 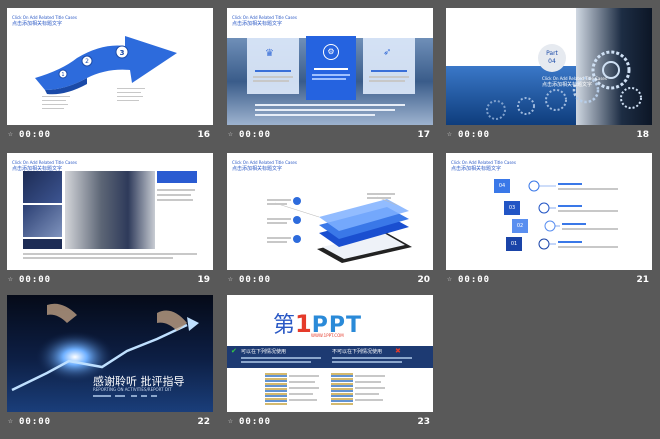 What do you see at coordinates (343, 229) in the screenshot?
I see `device-layers-graphic` at bounding box center [343, 229].